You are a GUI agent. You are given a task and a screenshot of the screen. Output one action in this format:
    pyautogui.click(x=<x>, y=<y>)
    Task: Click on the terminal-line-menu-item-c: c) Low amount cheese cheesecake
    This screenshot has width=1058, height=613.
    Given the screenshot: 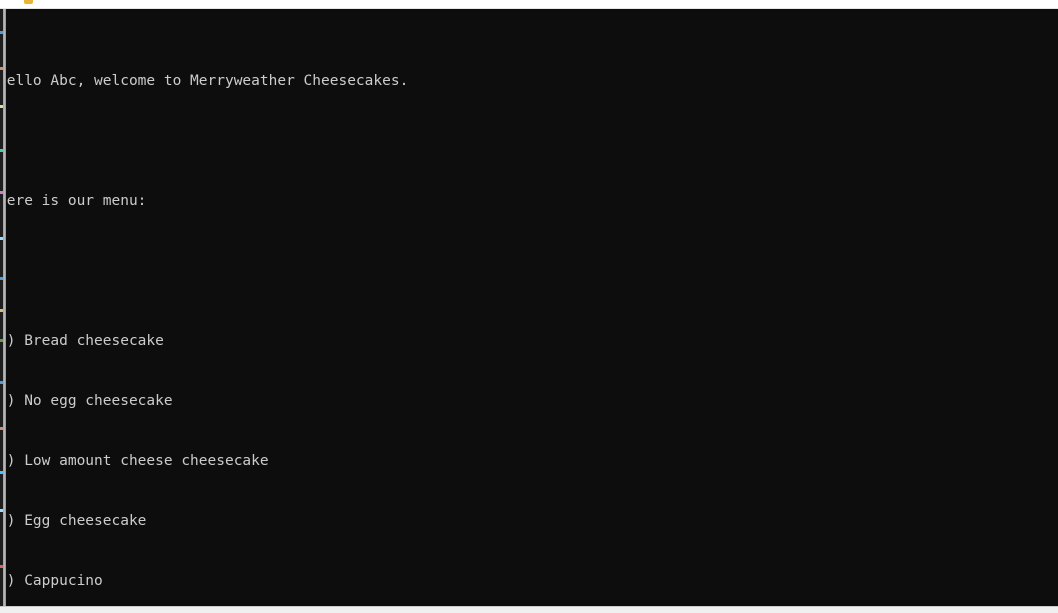 What is the action you would take?
    pyautogui.click(x=137, y=461)
    